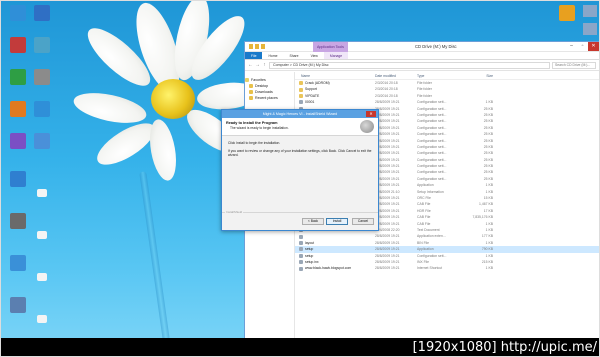 The image size is (600, 357). I want to click on address-bar: Computer > CD Drive (M:) My Disc, so click(409, 65).